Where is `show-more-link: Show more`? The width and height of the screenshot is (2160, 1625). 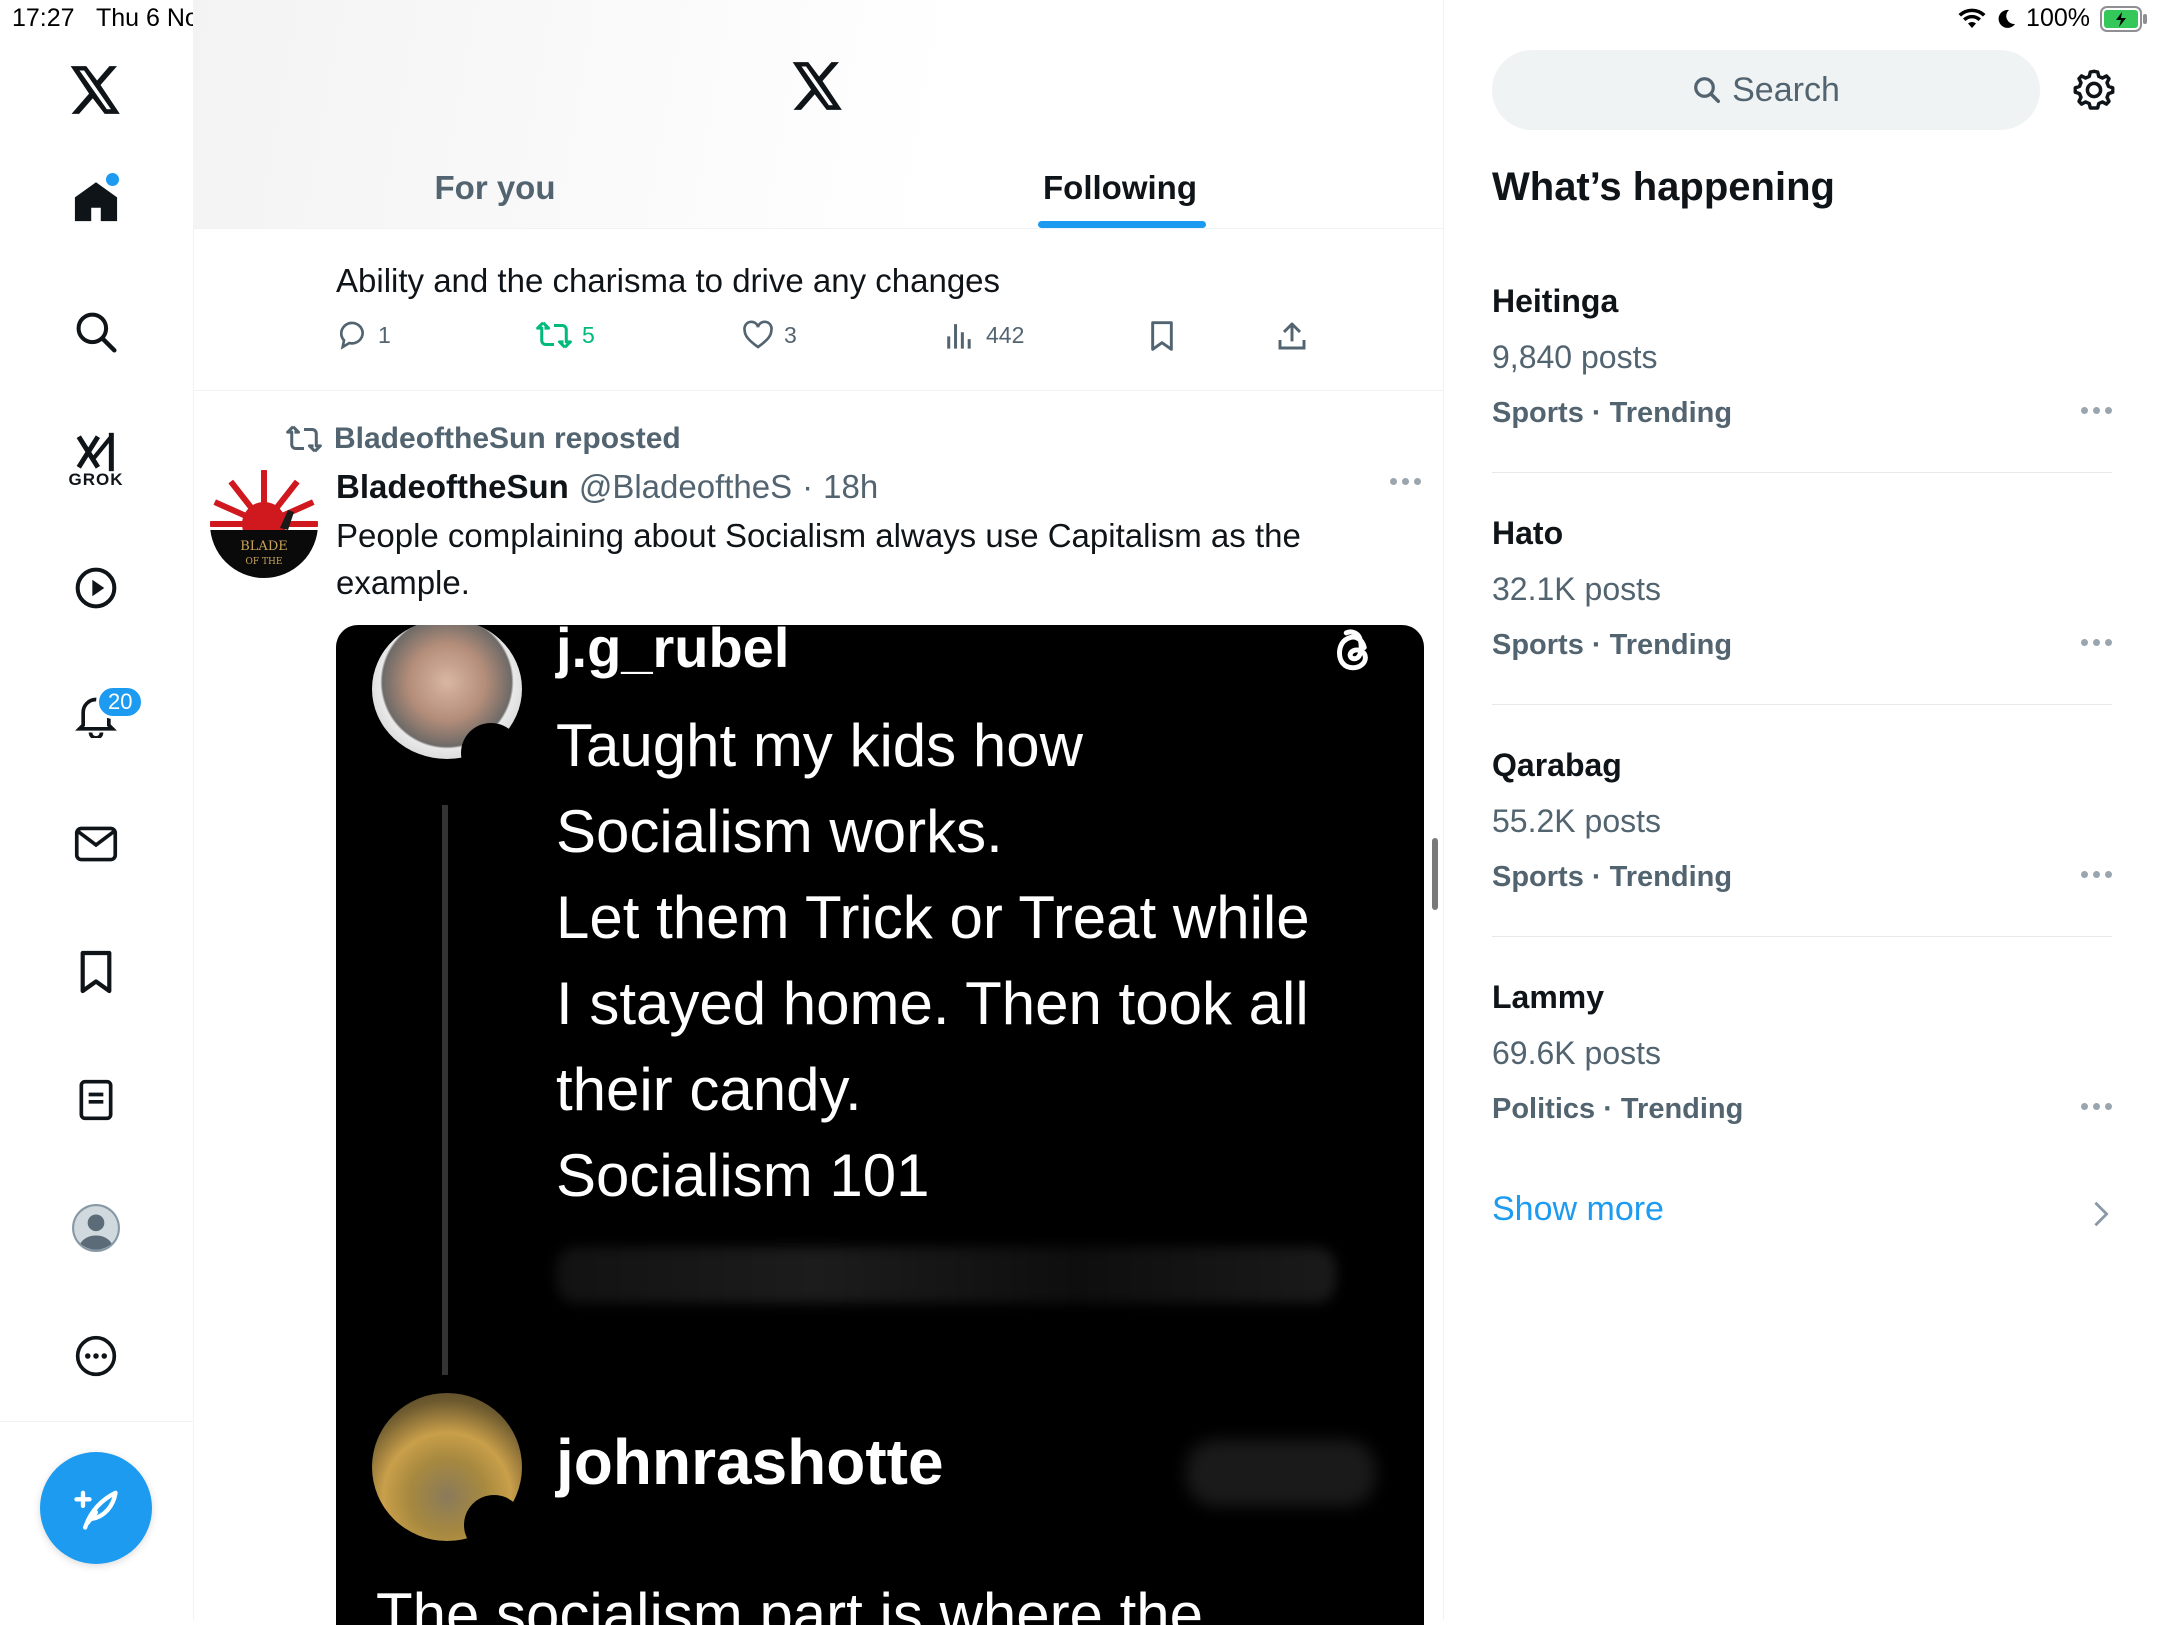 show-more-link: Show more is located at coordinates (1578, 1209).